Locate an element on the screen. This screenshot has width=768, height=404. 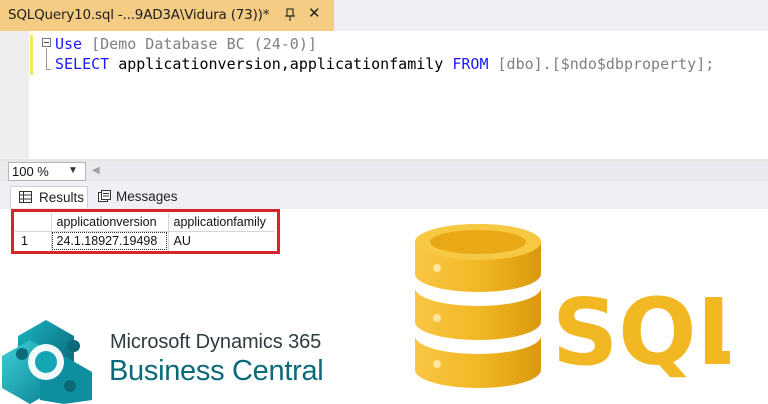
query-tab: SQLQuery10.sql -...9AD3A\Vidura (73))* ✕ is located at coordinates (167, 15).